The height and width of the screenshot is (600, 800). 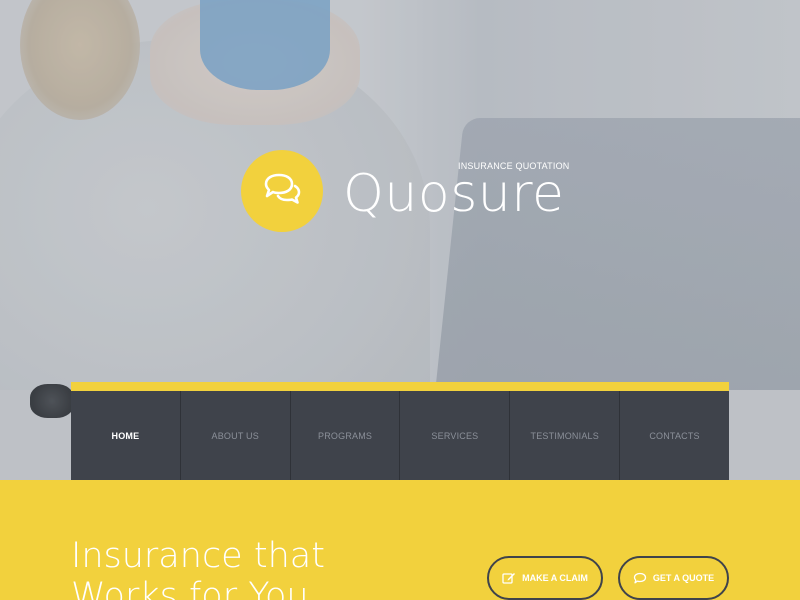 What do you see at coordinates (683, 578) in the screenshot?
I see `get-a-quote-label: GET A QUOTE` at bounding box center [683, 578].